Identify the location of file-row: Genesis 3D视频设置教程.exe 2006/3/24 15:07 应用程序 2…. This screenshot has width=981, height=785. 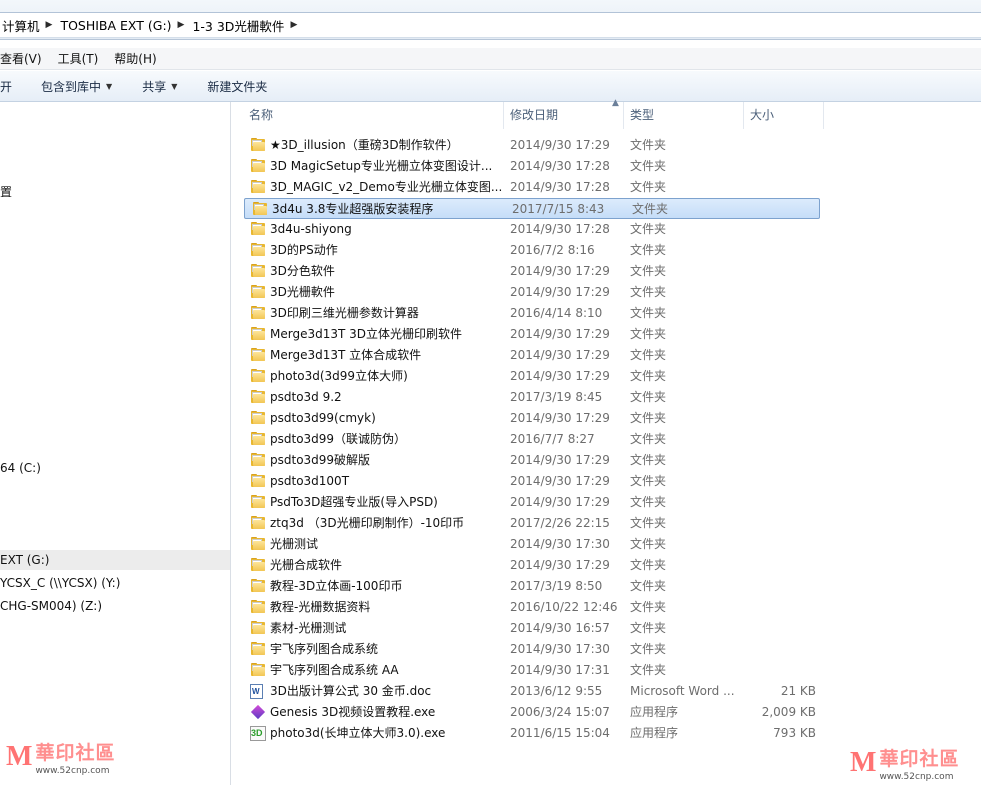
(532, 712).